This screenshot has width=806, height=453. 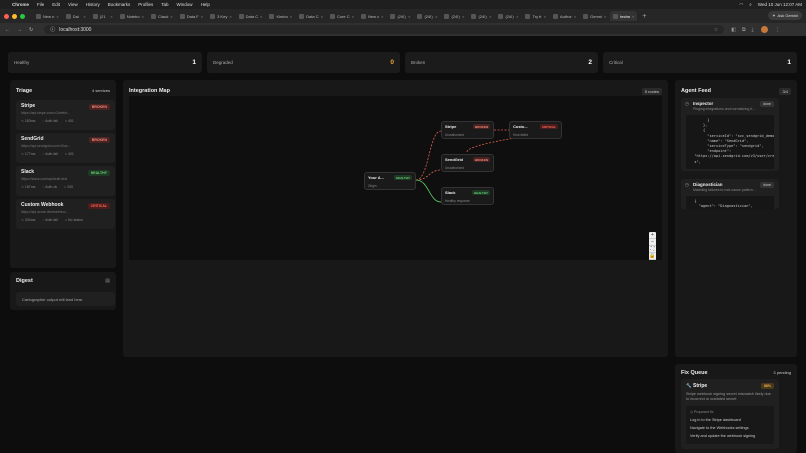 I want to click on map-node-count: 5 nodes, so click(x=651, y=91).